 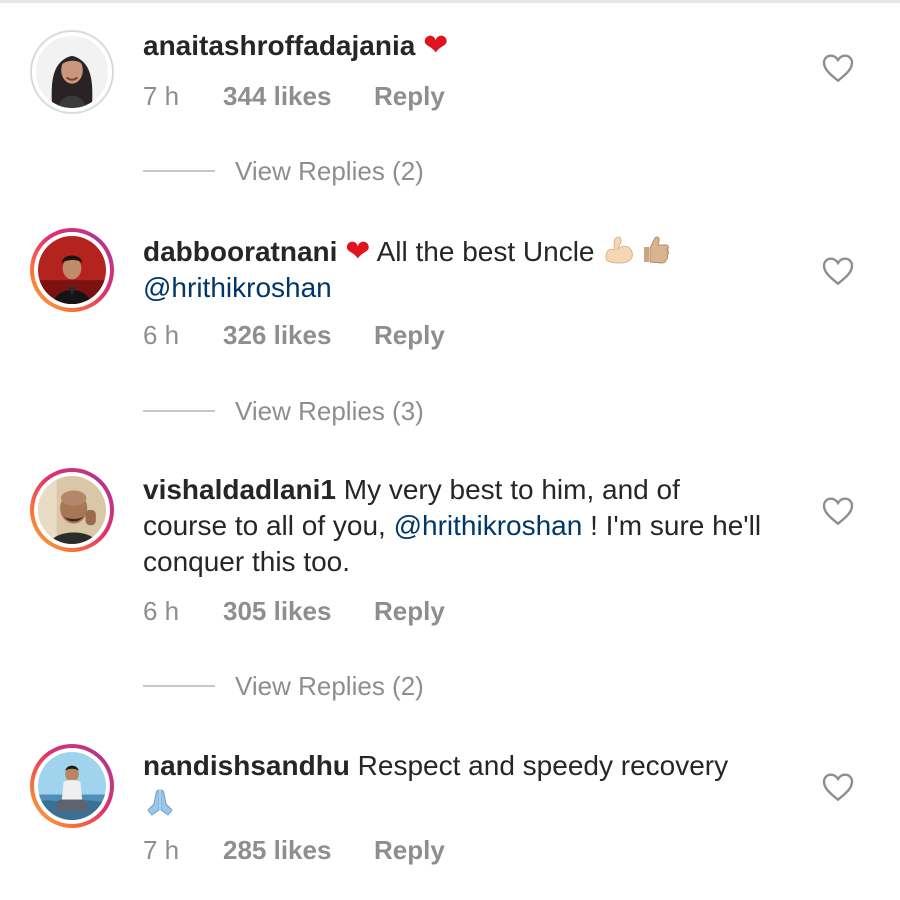 I want to click on comment-body: Respect and speedy recovery, so click(x=539, y=765).